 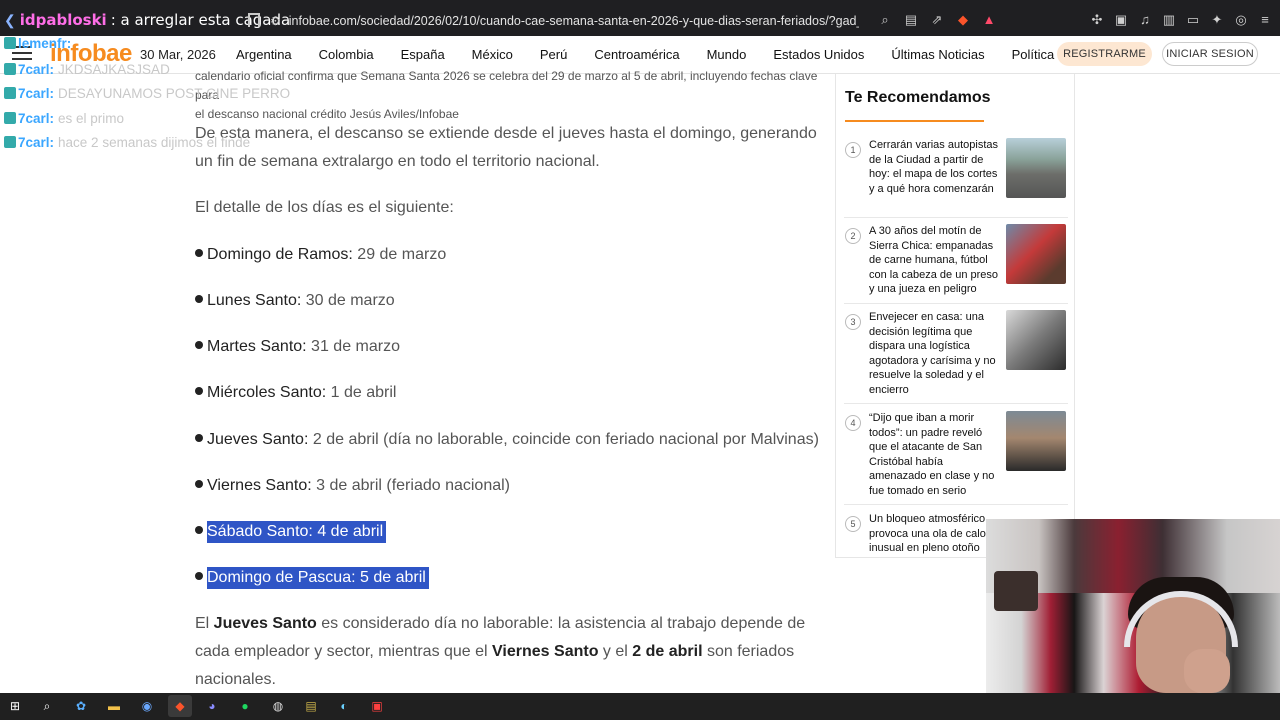 What do you see at coordinates (377, 706) in the screenshot?
I see `stream-icon: ▣` at bounding box center [377, 706].